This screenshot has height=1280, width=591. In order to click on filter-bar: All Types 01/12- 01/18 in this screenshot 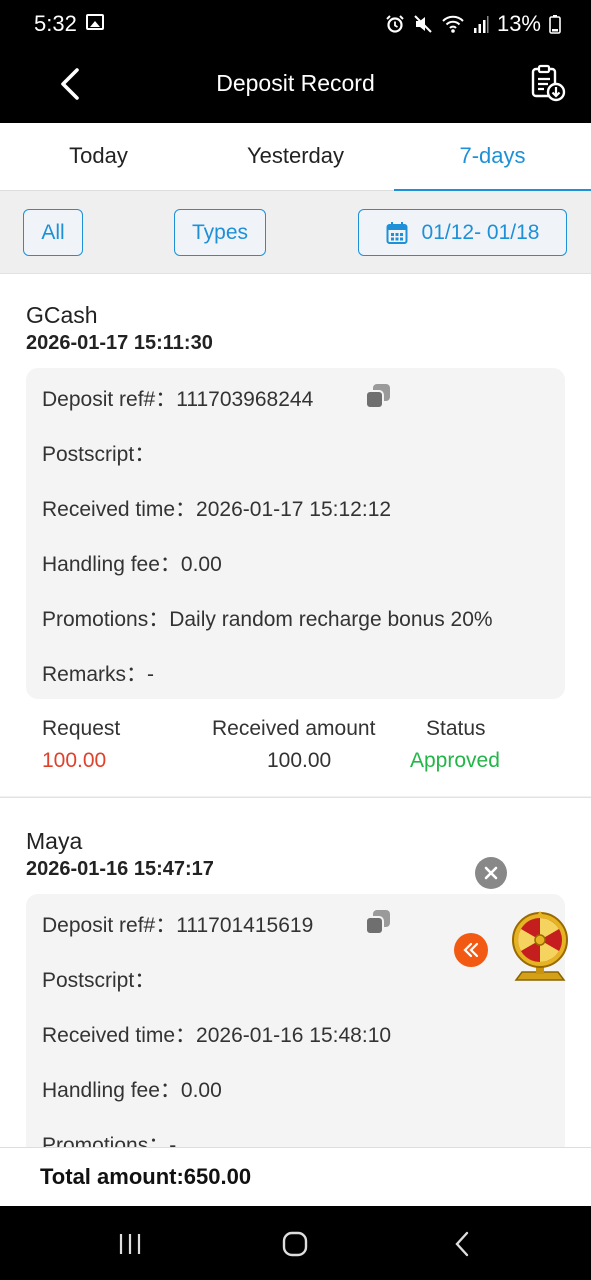, I will do `click(295, 232)`.